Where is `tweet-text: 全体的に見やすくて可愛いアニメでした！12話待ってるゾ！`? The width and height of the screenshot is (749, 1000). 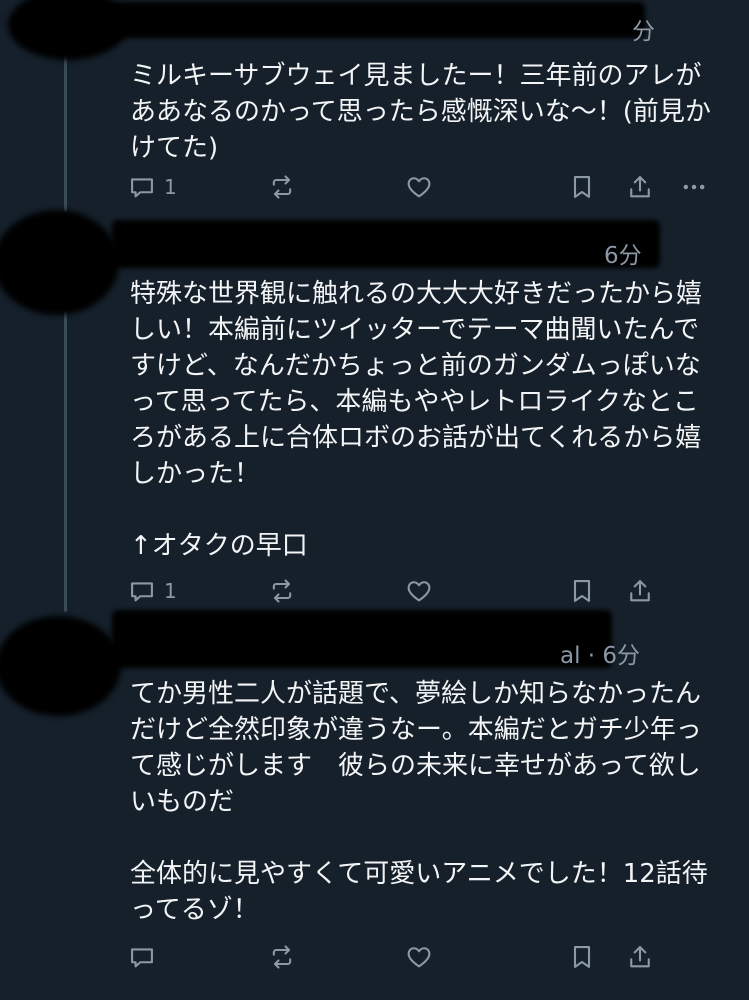 tweet-text: 全体的に見やすくて可愛いアニメでした！12話待ってるゾ！ is located at coordinates (419, 892).